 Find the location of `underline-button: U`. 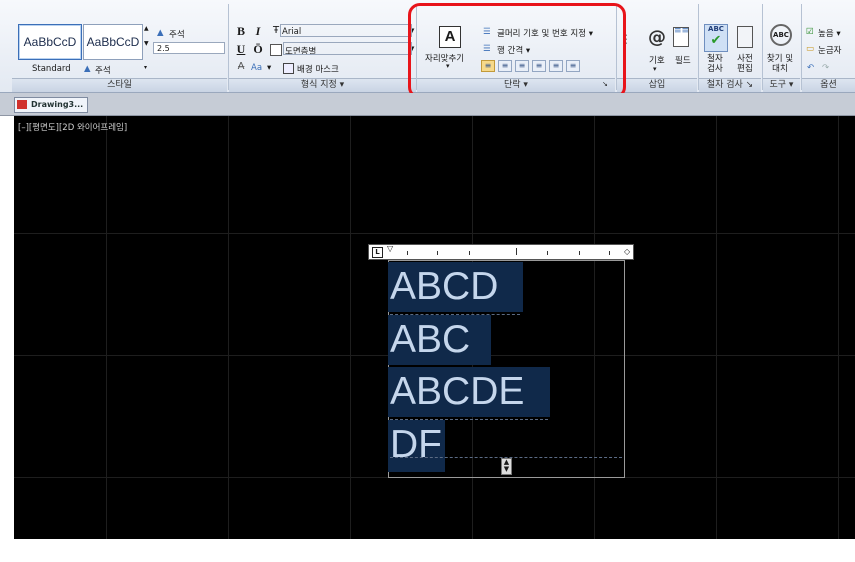

underline-button: U is located at coordinates (241, 49).